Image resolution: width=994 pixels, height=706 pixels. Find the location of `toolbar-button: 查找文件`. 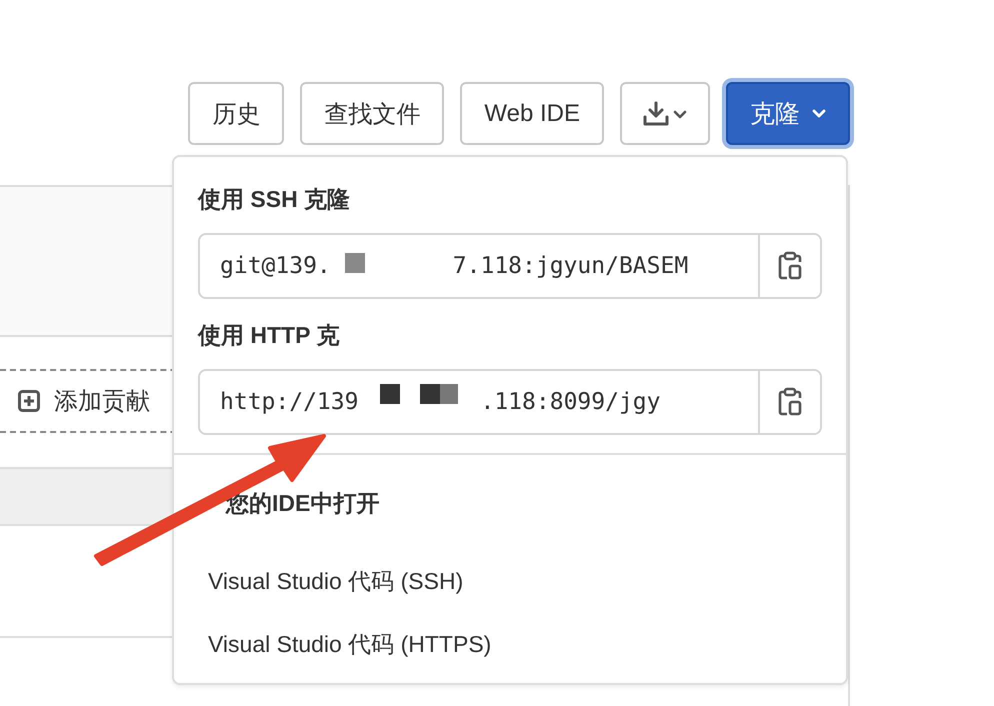

toolbar-button: 查找文件 is located at coordinates (372, 113).